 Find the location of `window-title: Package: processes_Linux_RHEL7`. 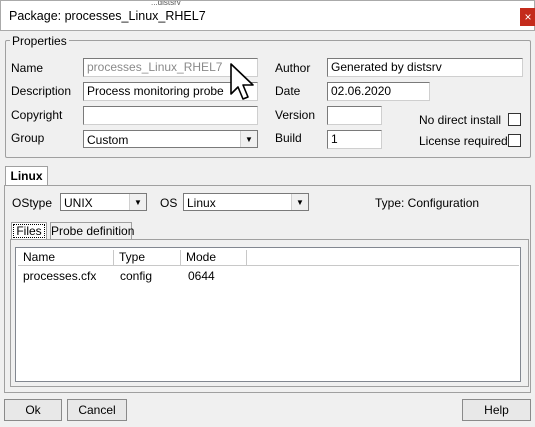

window-title: Package: processes_Linux_RHEL7 is located at coordinates (107, 16).